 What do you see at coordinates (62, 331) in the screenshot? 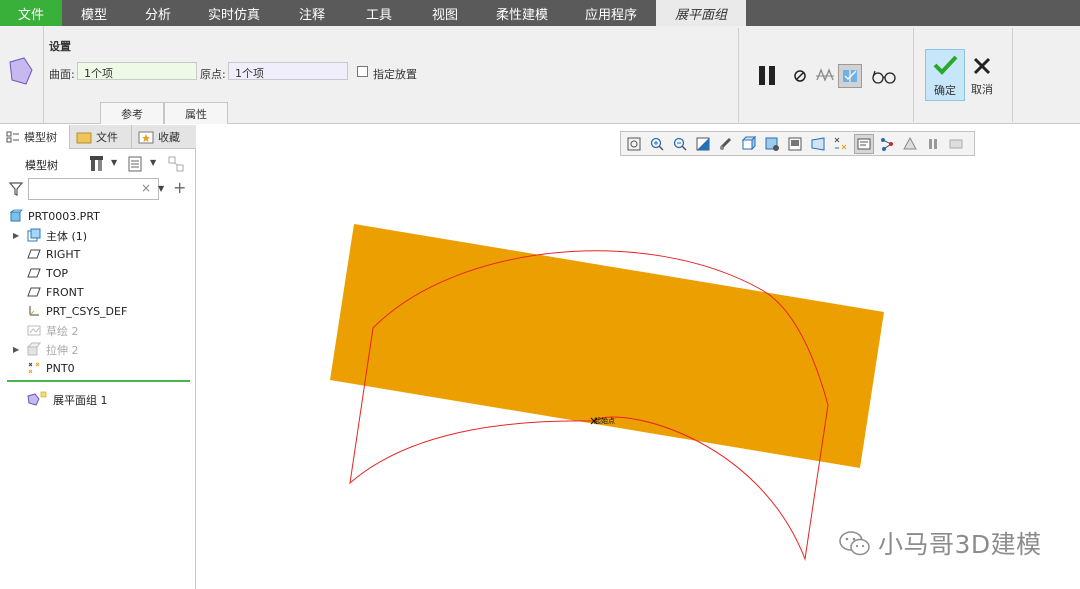
I see `tree-item-label: 草绘 2` at bounding box center [62, 331].